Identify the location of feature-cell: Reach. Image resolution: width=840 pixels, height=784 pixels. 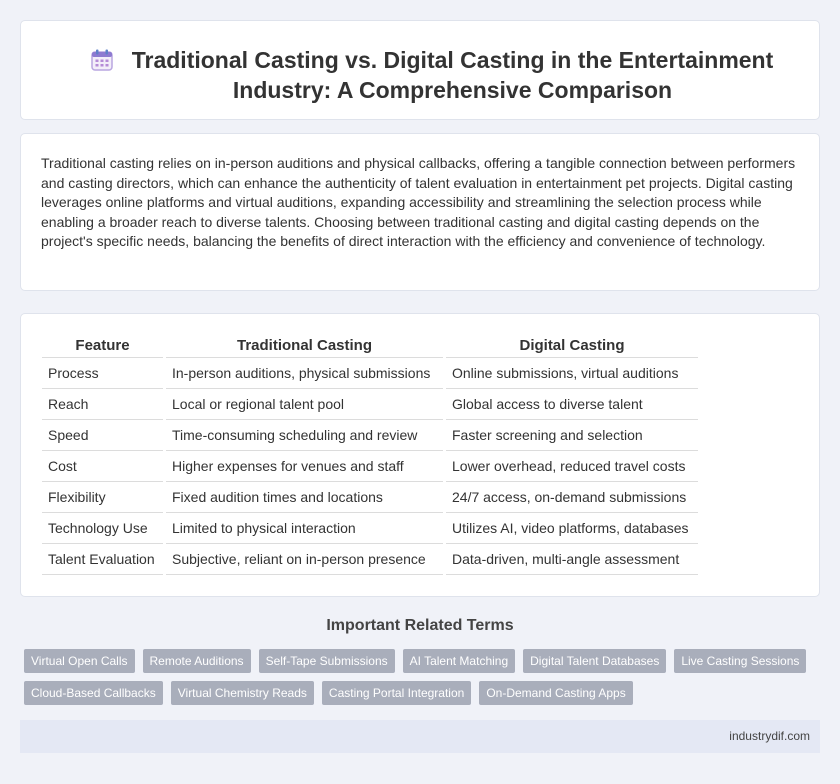
(102, 404).